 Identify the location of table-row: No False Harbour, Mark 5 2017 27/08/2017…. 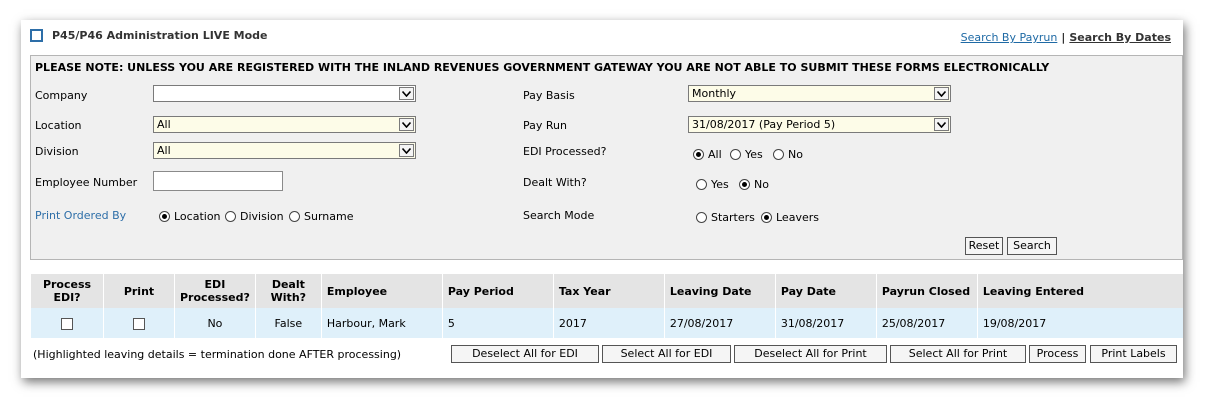
(606, 323).